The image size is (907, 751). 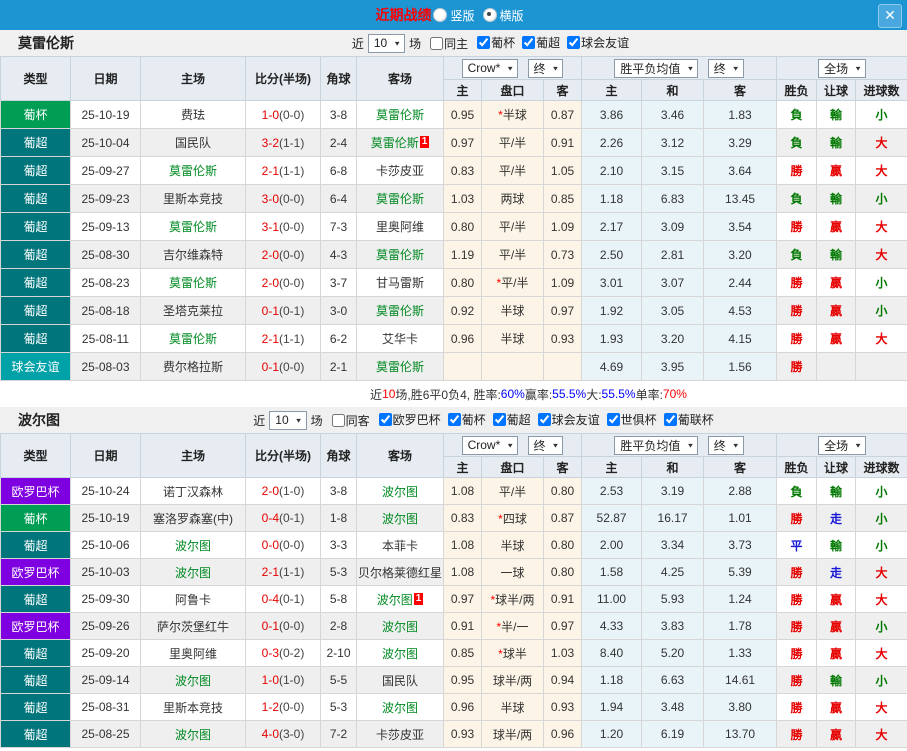 What do you see at coordinates (338, 114) in the screenshot?
I see `corner-score: 3-8` at bounding box center [338, 114].